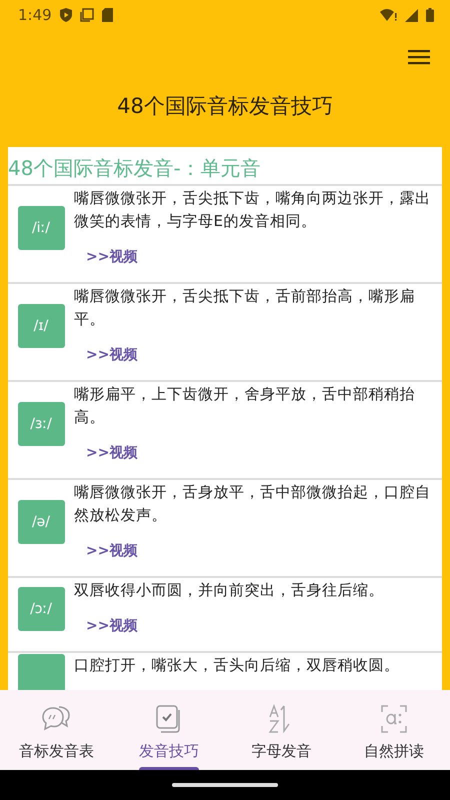 This screenshot has width=450, height=800. I want to click on signal-icon, so click(411, 15).